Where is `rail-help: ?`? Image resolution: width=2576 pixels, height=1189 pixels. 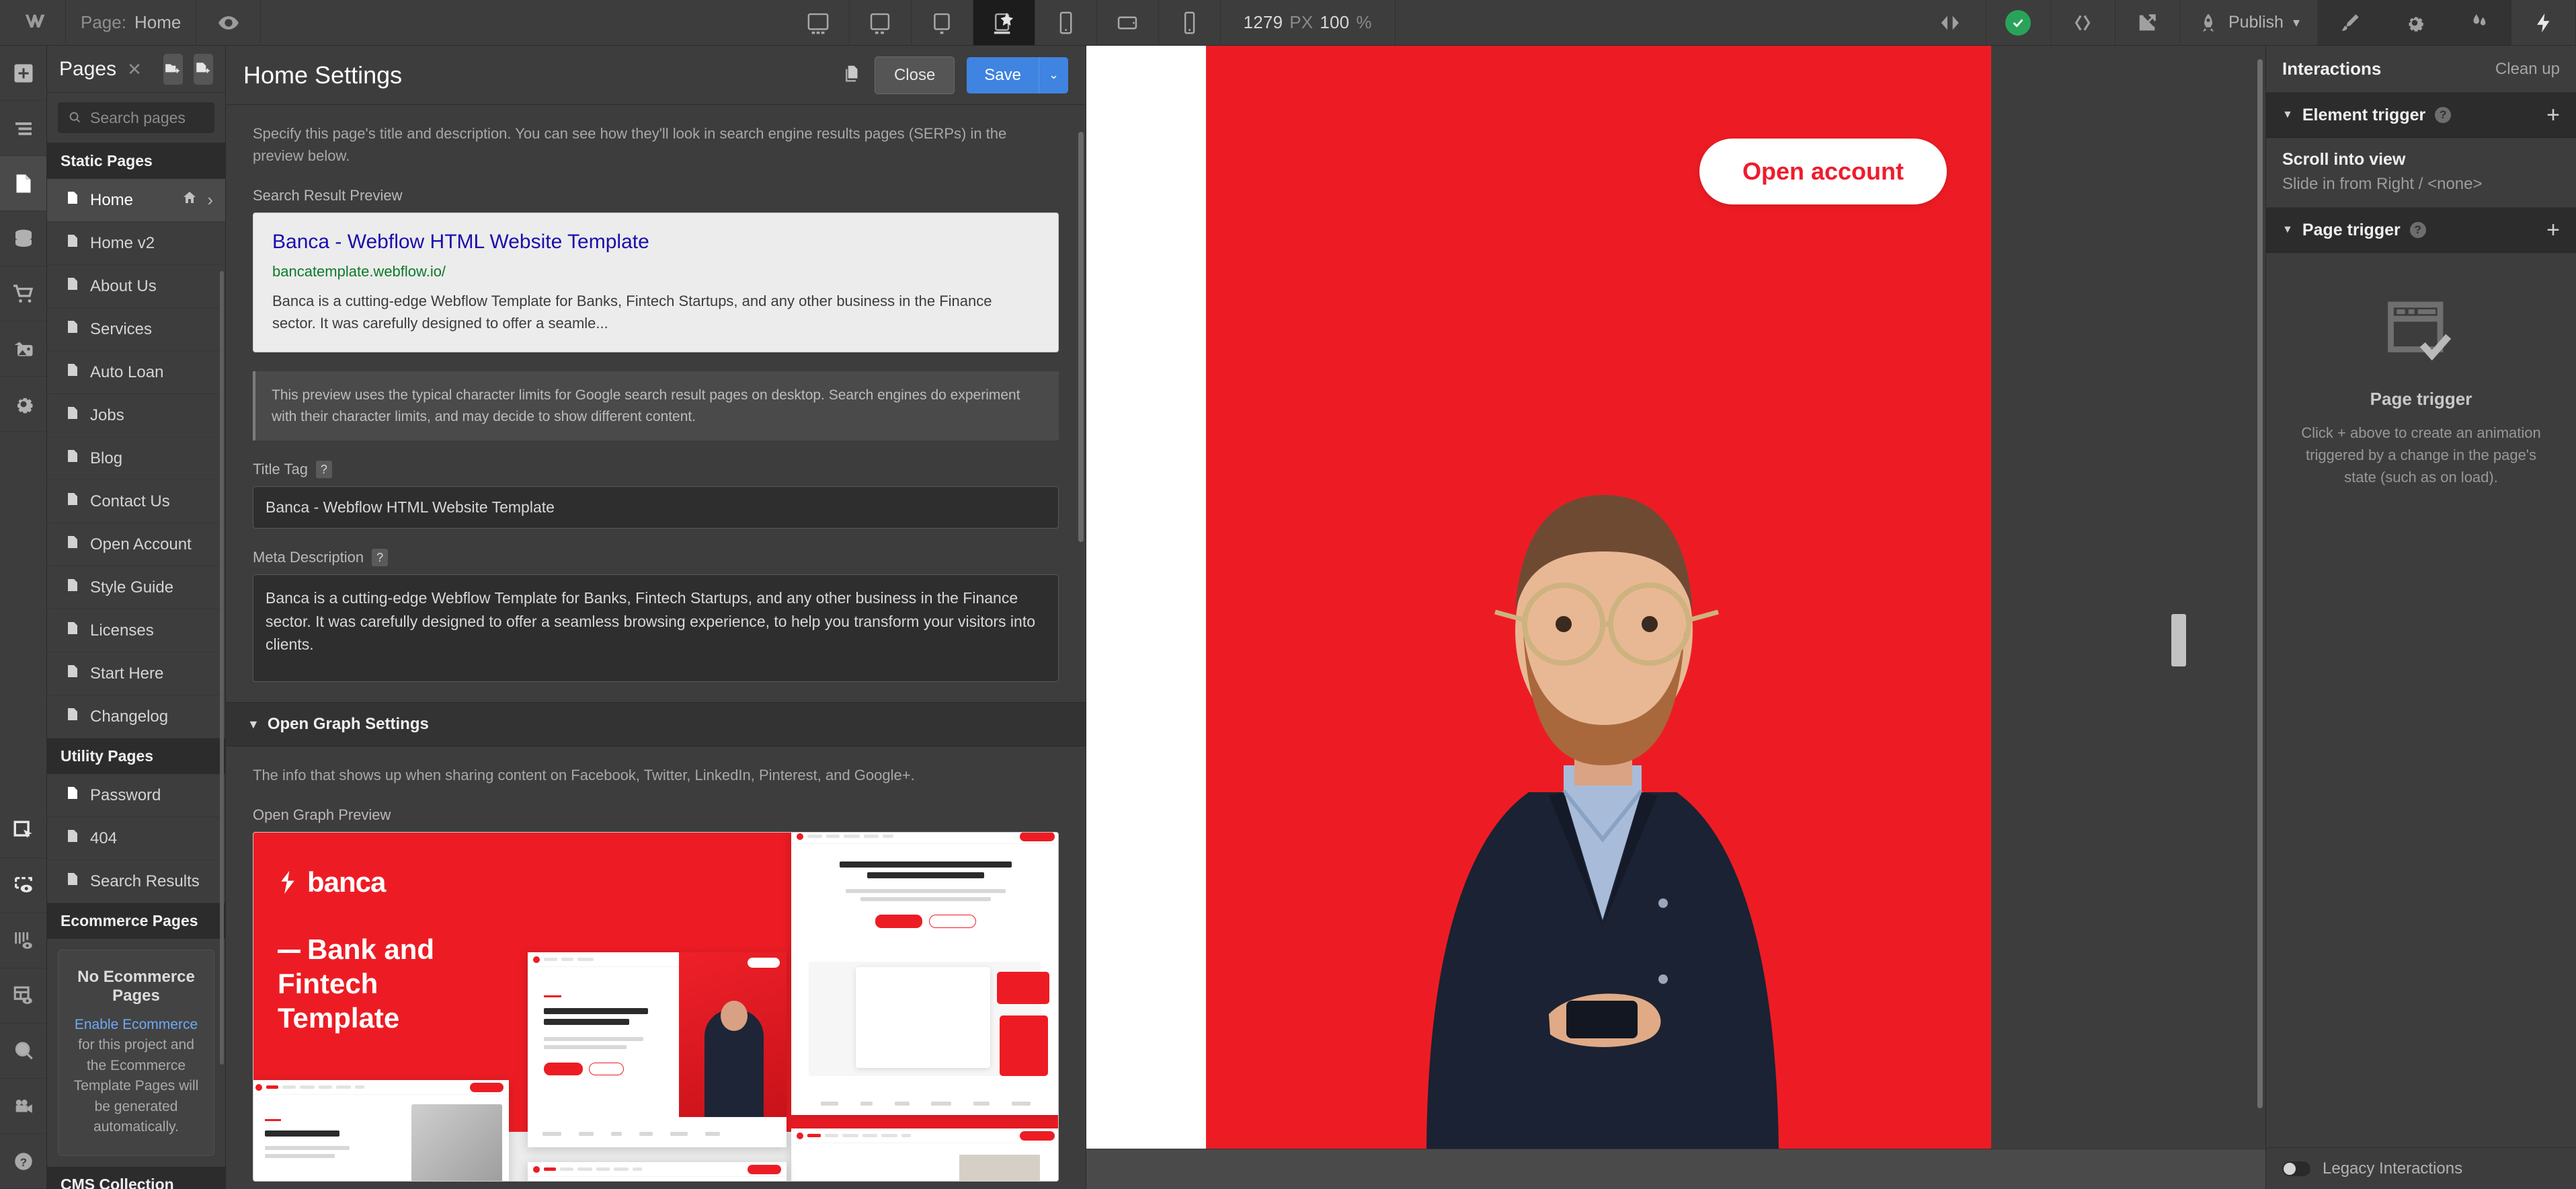 rail-help: ? is located at coordinates (23, 1161).